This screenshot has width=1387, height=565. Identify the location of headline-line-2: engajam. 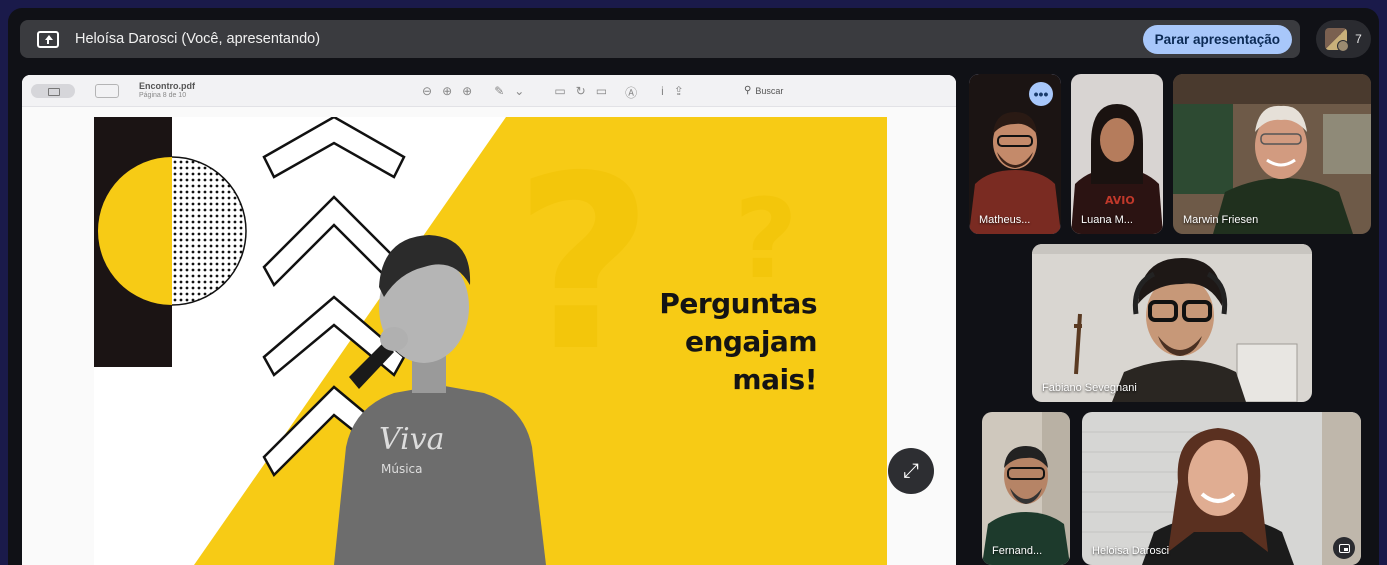
(751, 341).